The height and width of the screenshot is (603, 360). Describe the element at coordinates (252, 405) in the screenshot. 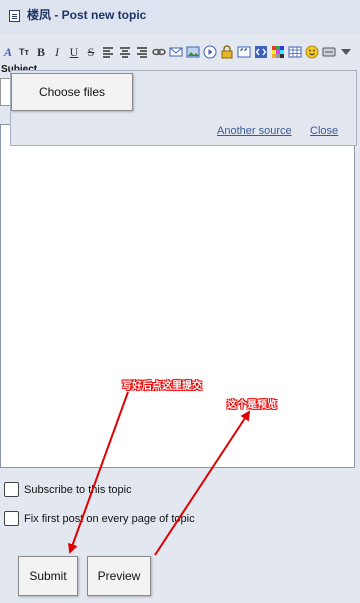

I see `preview-annotation: 这个是预览` at that location.